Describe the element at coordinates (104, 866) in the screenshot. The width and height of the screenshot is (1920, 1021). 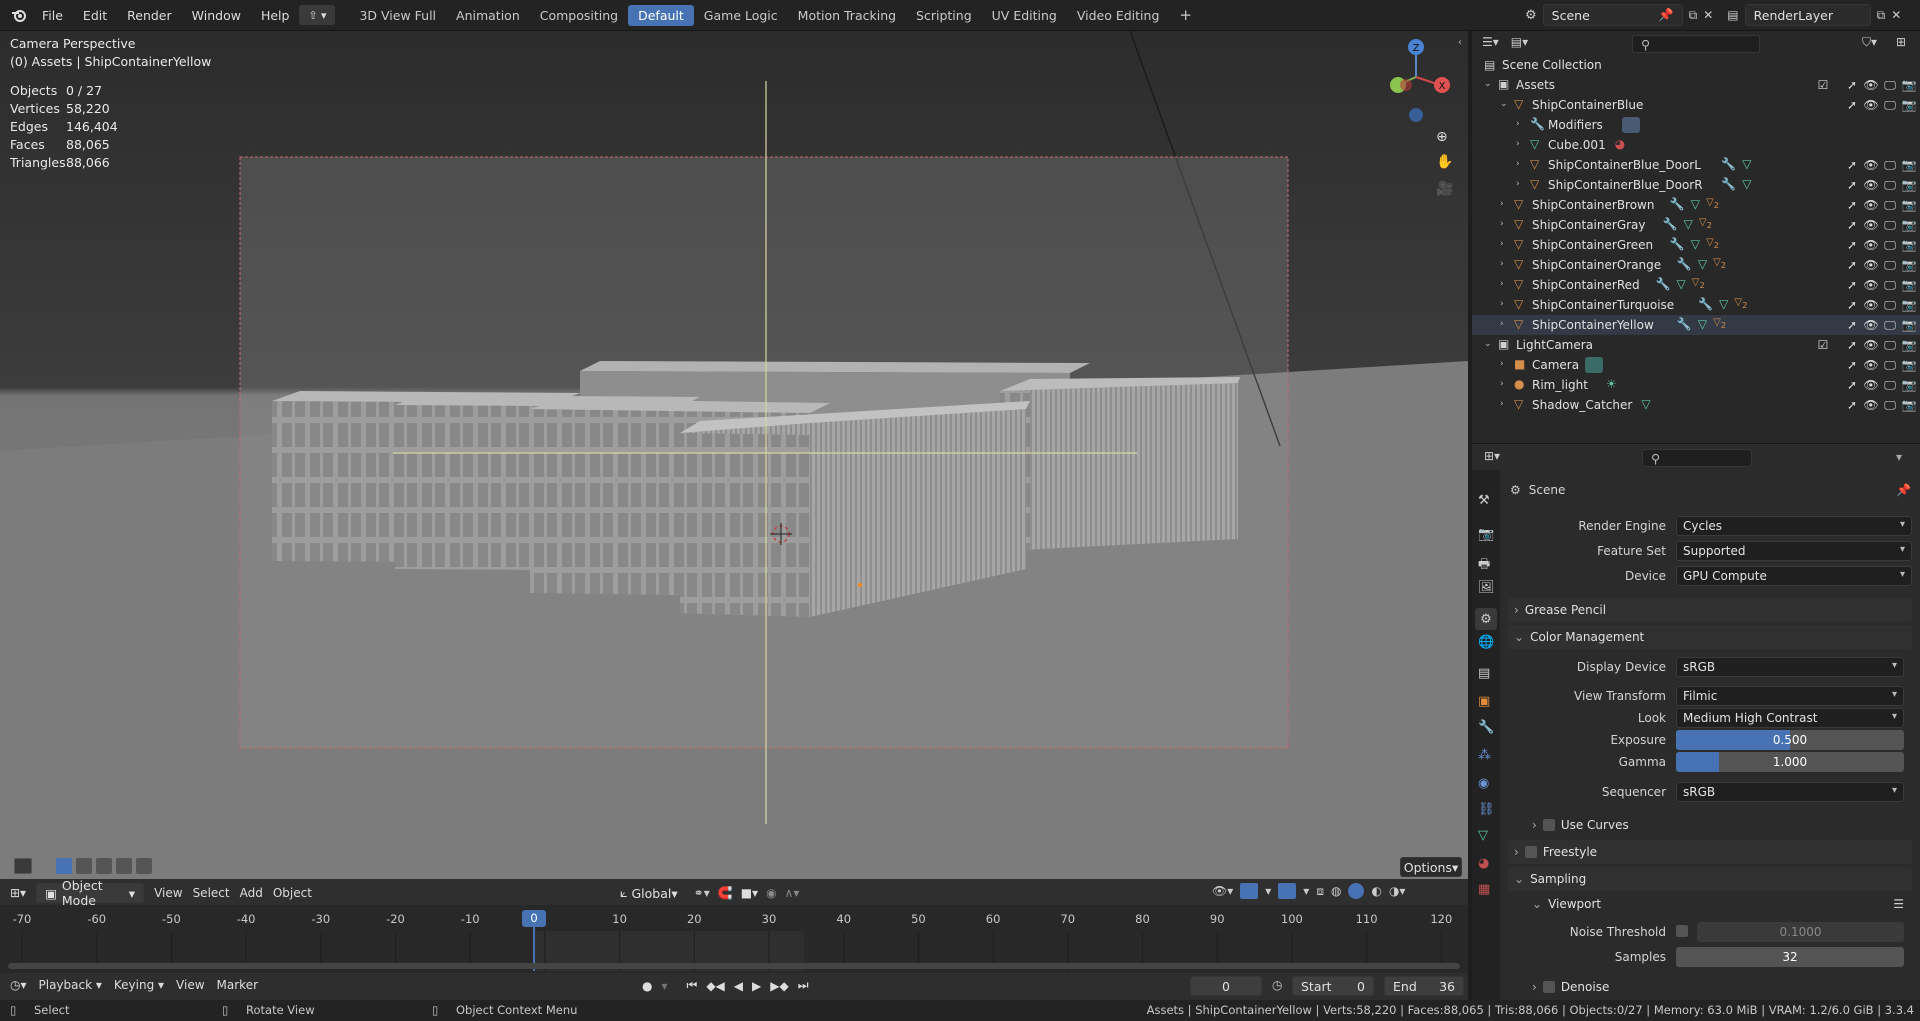
I see `select-subtract-icon` at that location.